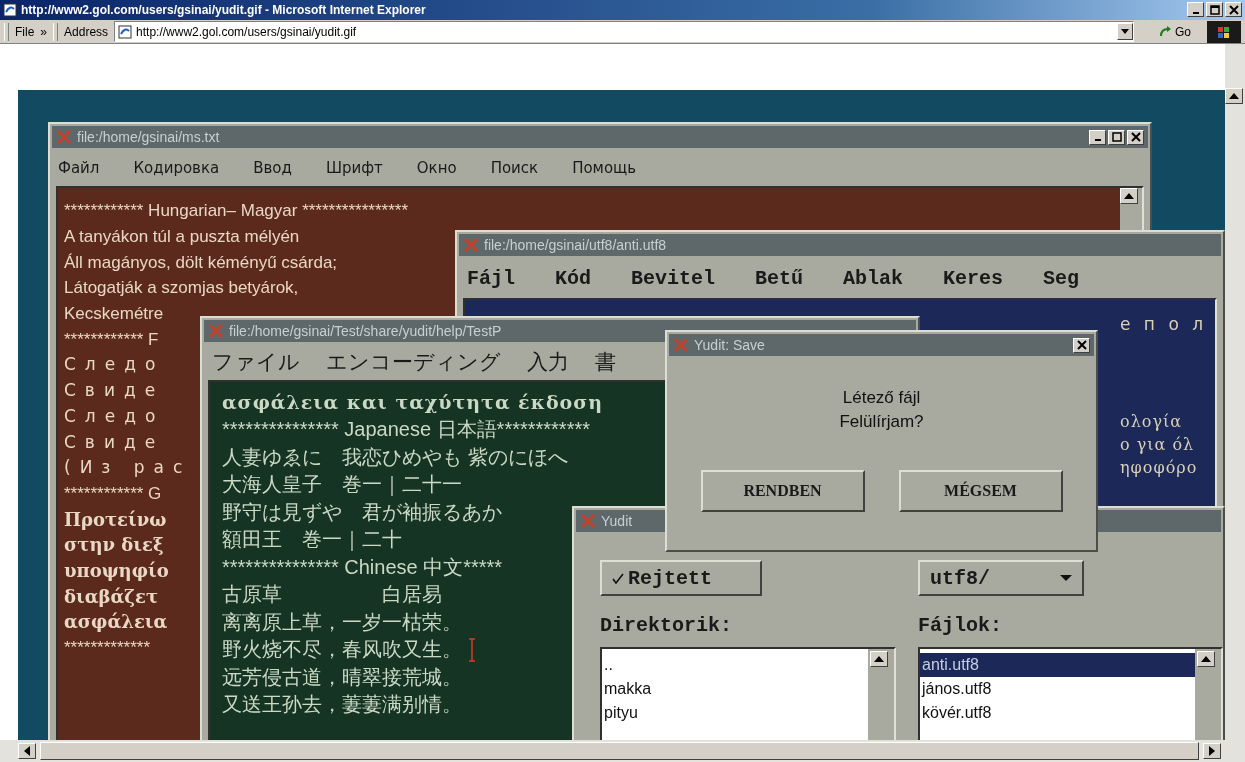  Describe the element at coordinates (236, 211) in the screenshot. I see `text-line: ************ Hungarian– Magyar ****************` at that location.